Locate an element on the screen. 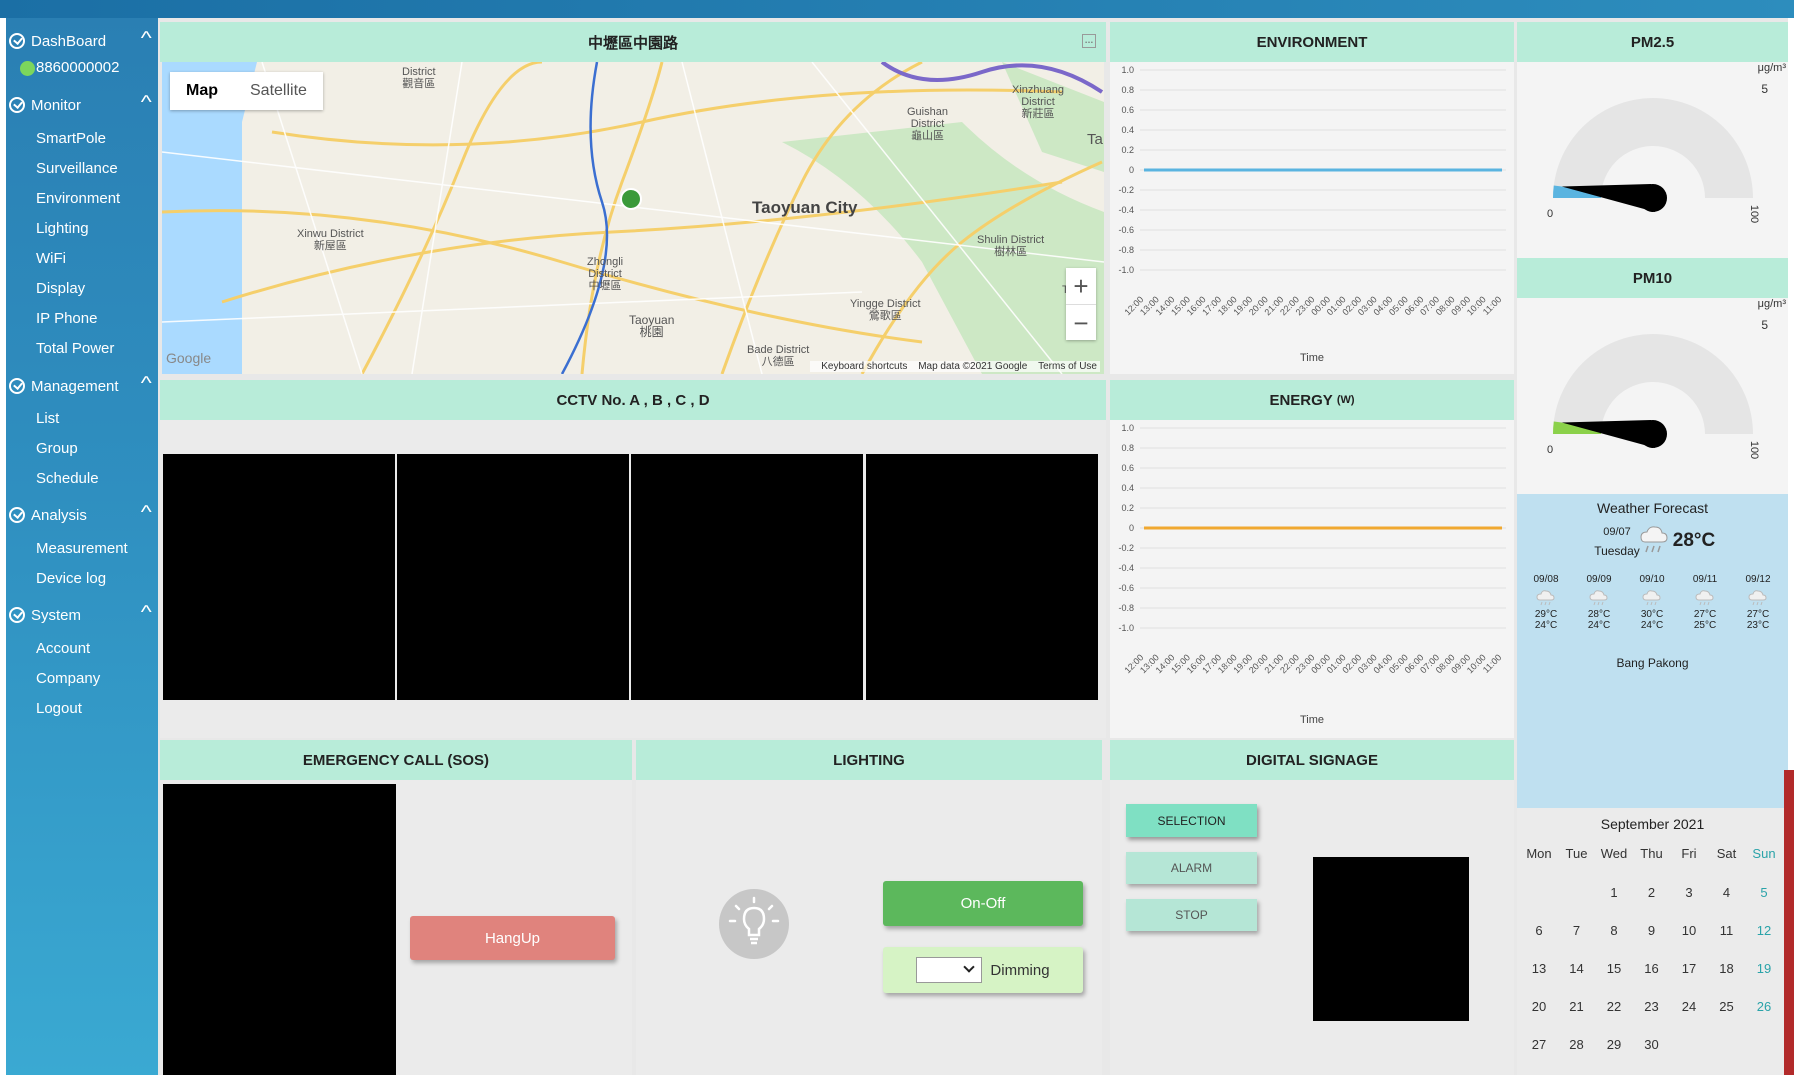 This screenshot has height=1075, width=1794. calendar-day: 15 is located at coordinates (1614, 968).